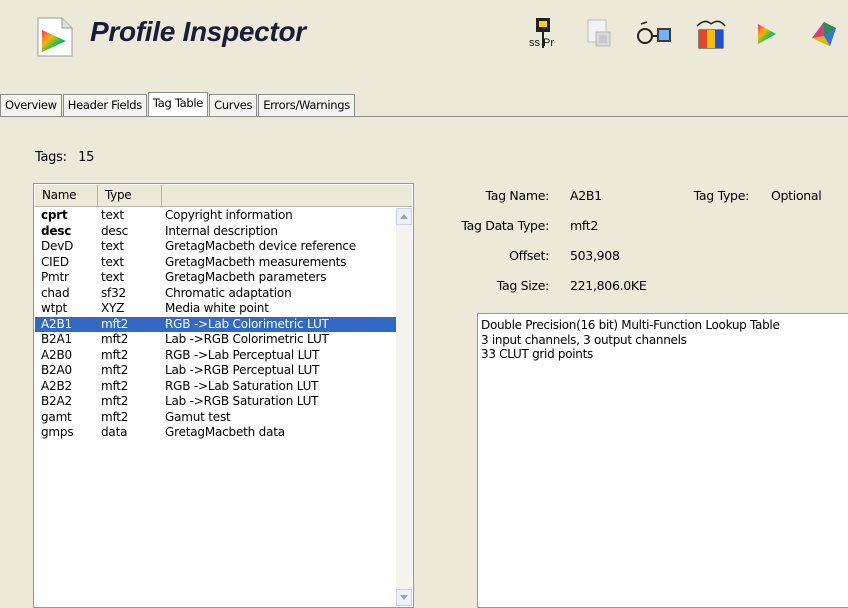 The width and height of the screenshot is (848, 608). Describe the element at coordinates (260, 246) in the screenshot. I see `tag-description-cell: GretagMacbeth device reference` at that location.